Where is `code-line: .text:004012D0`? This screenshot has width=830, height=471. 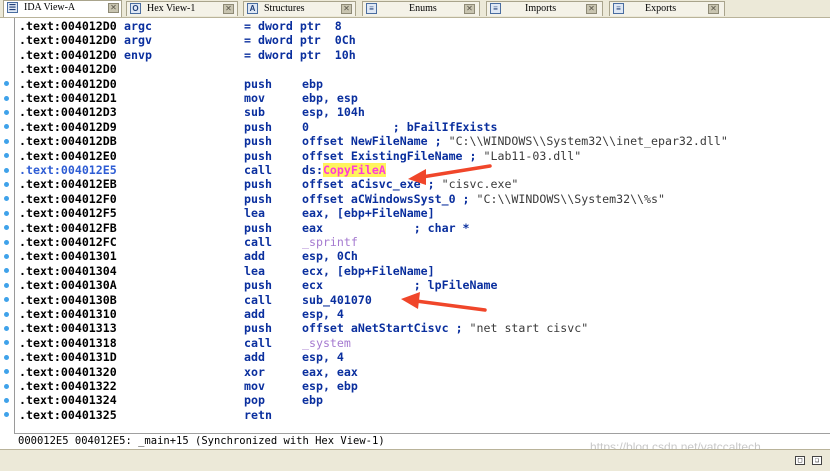 code-line: .text:004012D0 is located at coordinates (419, 69).